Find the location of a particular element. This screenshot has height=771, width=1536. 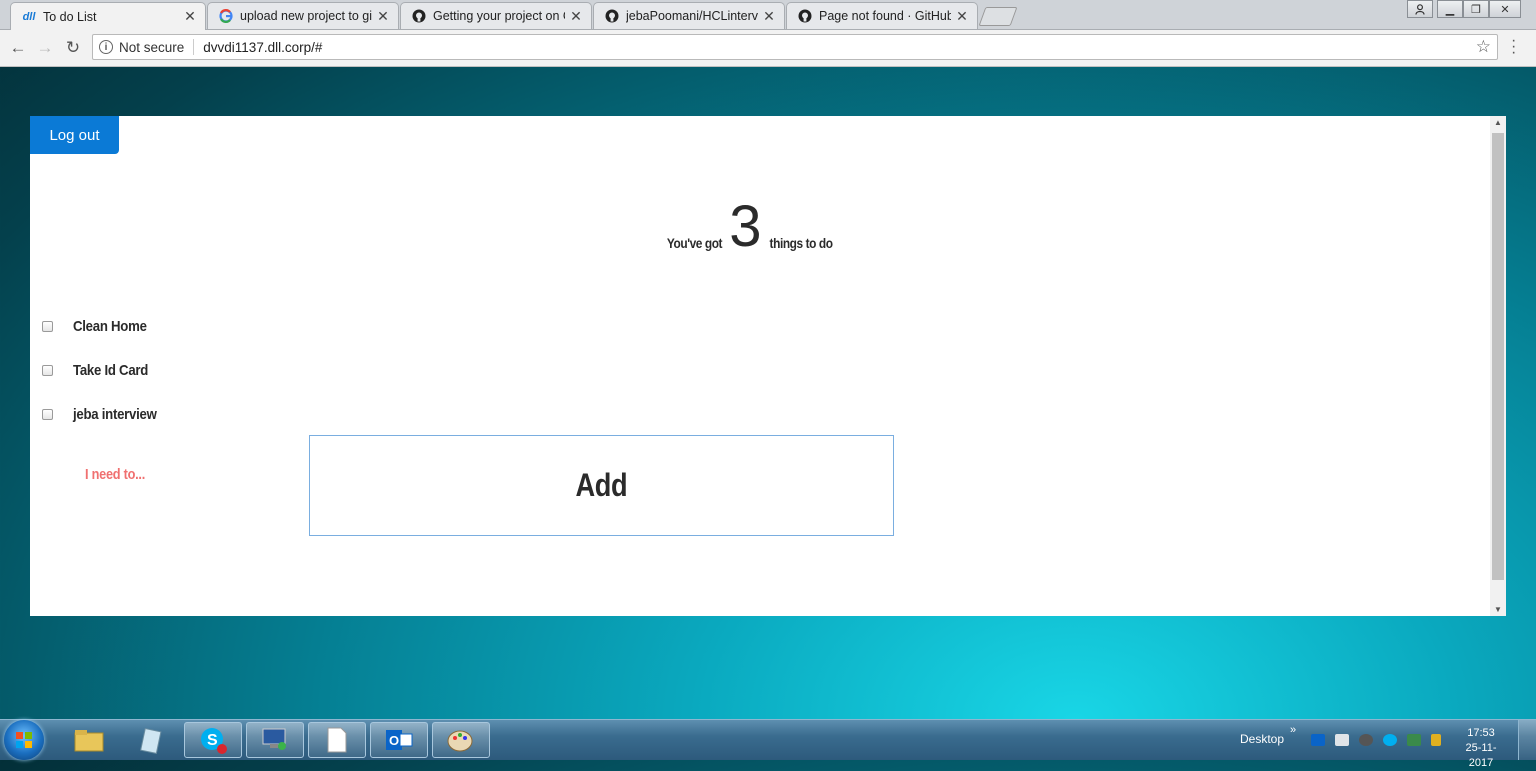

menu-dots-icon: · · · is located at coordinates (1513, 47).